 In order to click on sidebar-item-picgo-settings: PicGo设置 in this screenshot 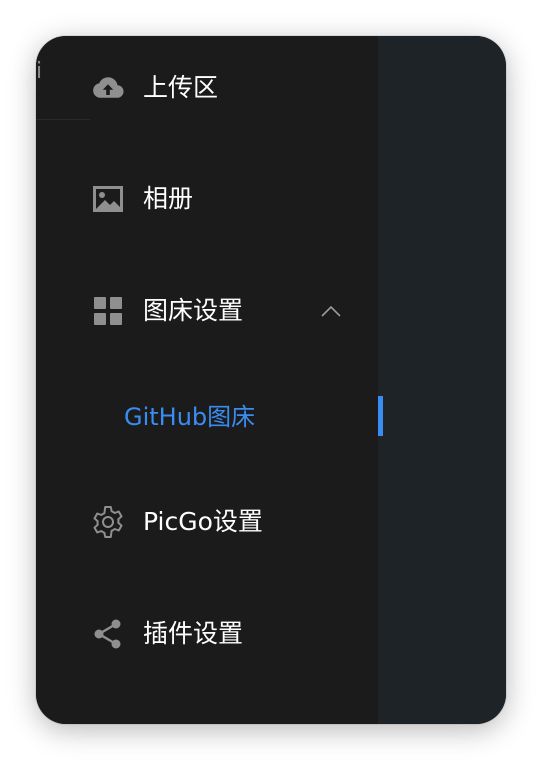, I will do `click(207, 522)`.